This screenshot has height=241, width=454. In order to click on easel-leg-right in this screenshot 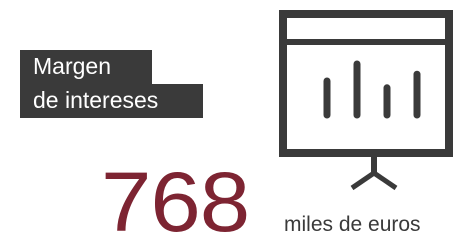, I will do `click(385, 180)`.